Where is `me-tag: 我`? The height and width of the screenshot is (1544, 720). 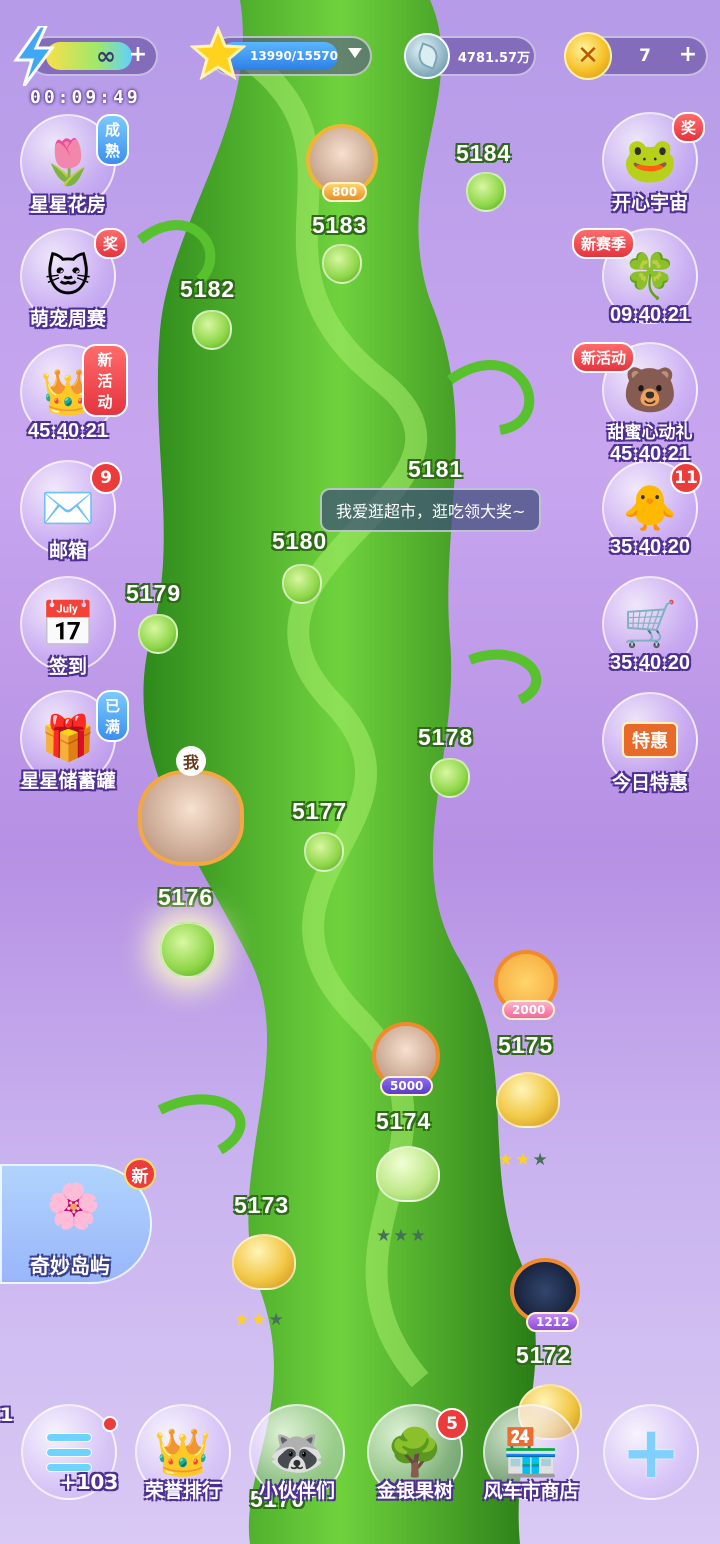 me-tag: 我 is located at coordinates (191, 761).